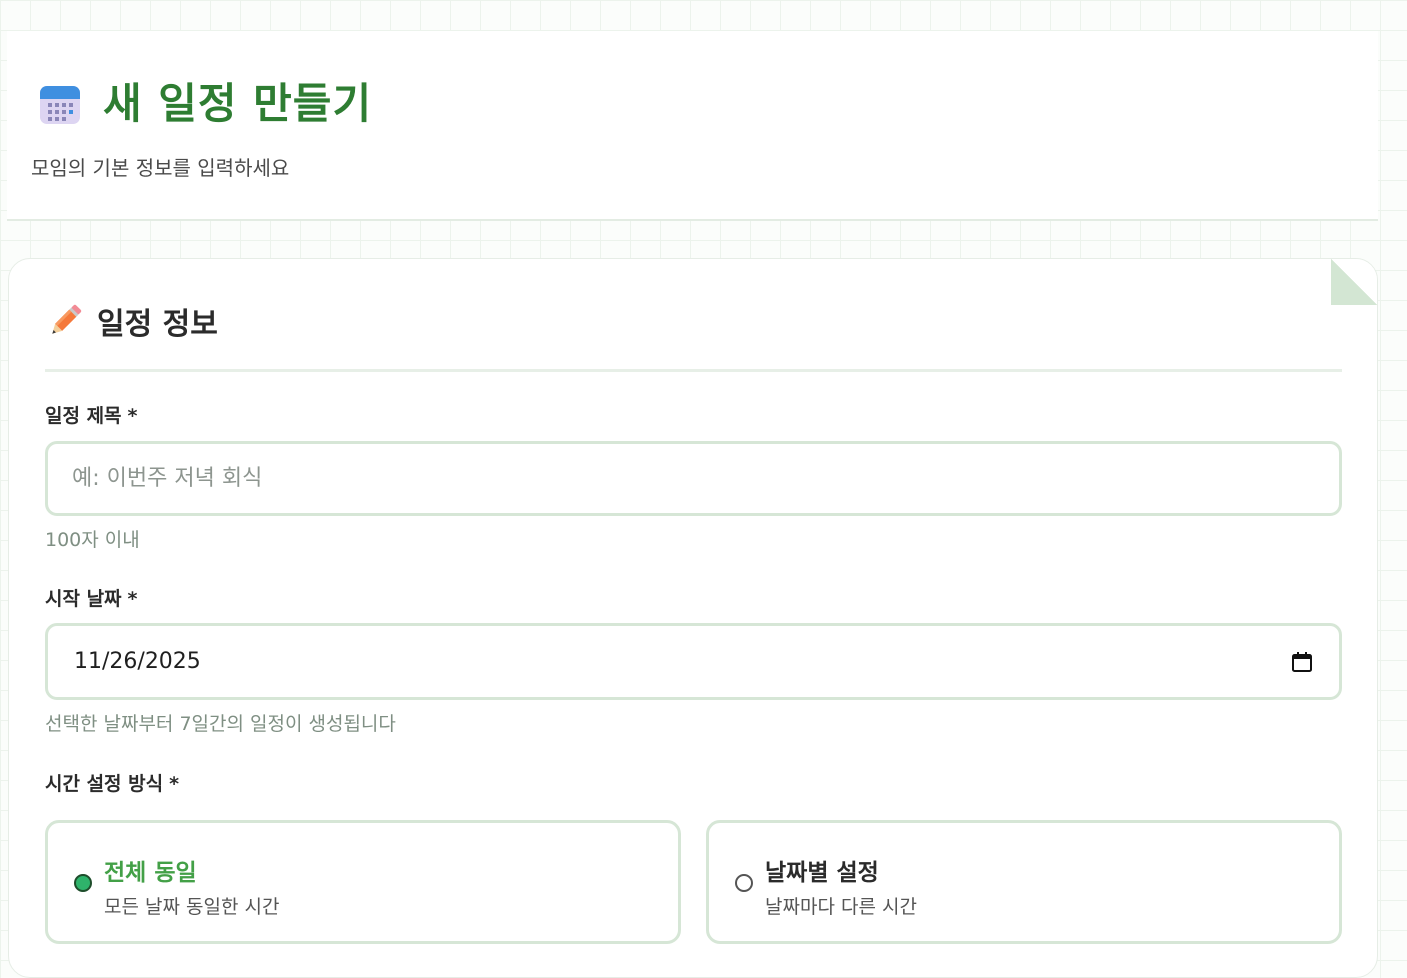 Image resolution: width=1407 pixels, height=978 pixels. What do you see at coordinates (693, 661) in the screenshot?
I see `start-date-input: 11/26/2025` at bounding box center [693, 661].